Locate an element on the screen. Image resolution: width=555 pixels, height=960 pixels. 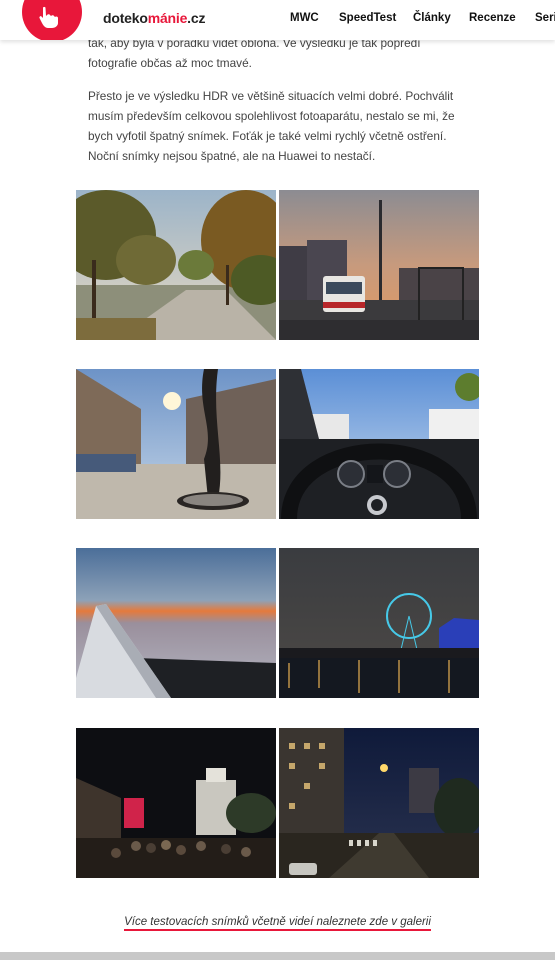
park-autumn-photo is located at coordinates (176, 265).